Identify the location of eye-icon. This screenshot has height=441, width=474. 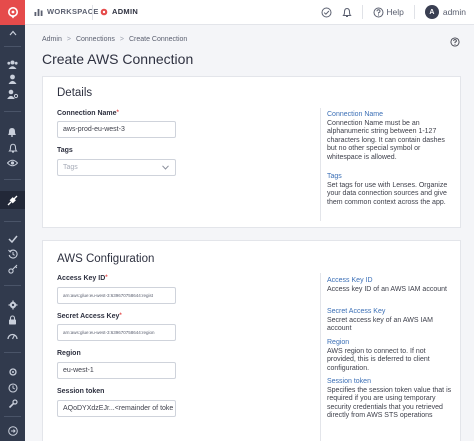
(12, 163).